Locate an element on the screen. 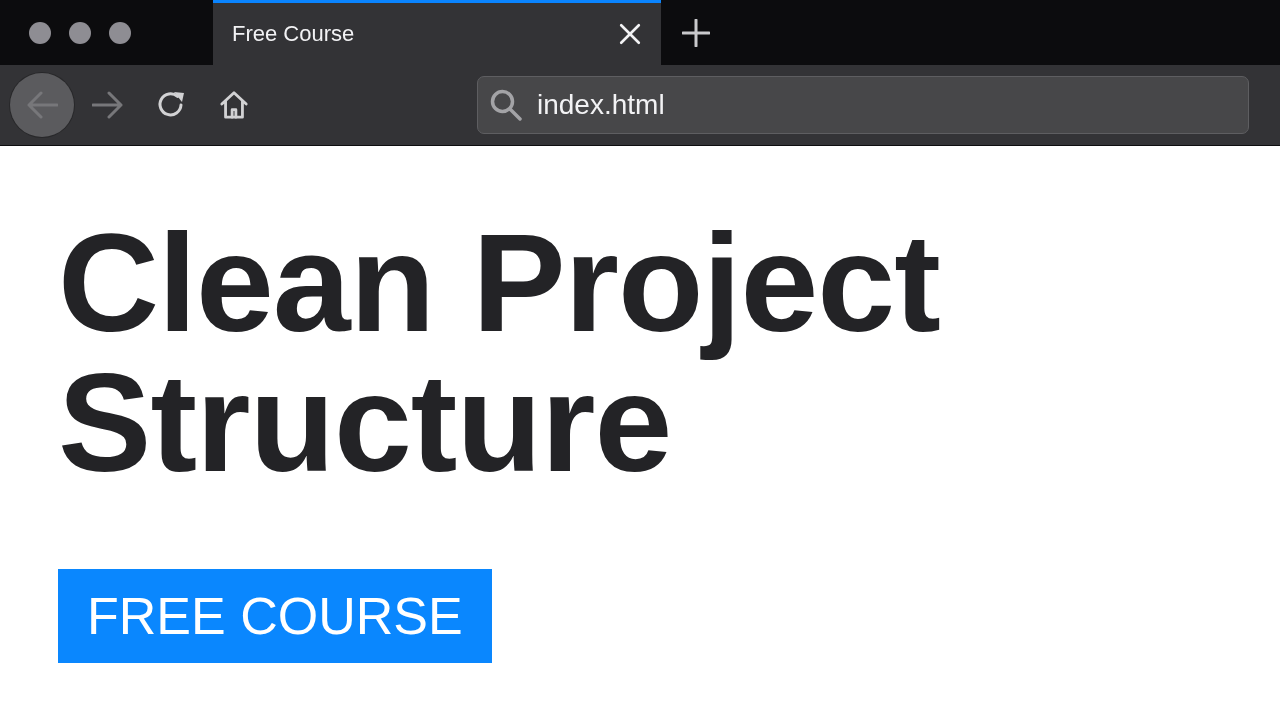  home-icon is located at coordinates (234, 105).